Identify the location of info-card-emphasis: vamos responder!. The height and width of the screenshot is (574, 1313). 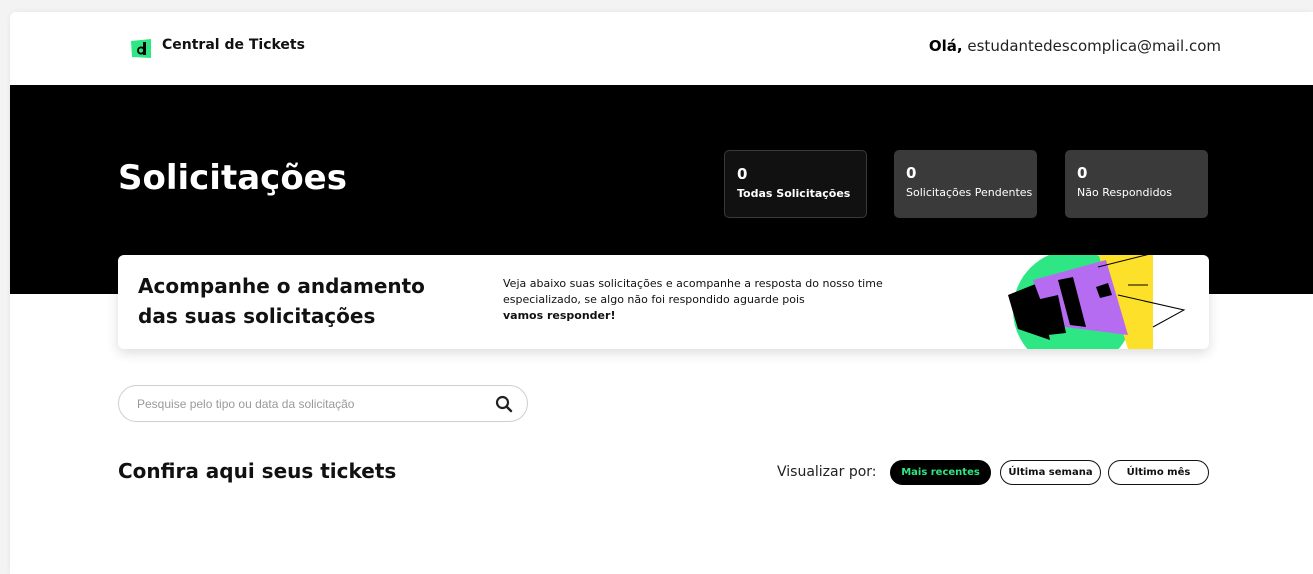
(559, 315).